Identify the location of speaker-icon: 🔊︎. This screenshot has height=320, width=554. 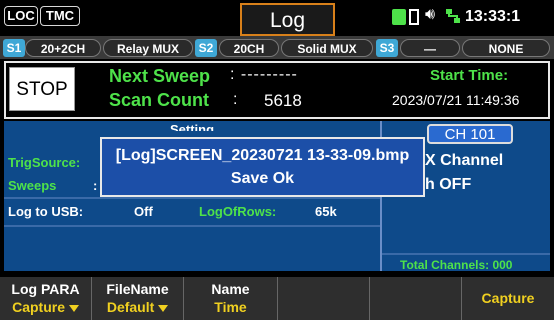
(430, 14).